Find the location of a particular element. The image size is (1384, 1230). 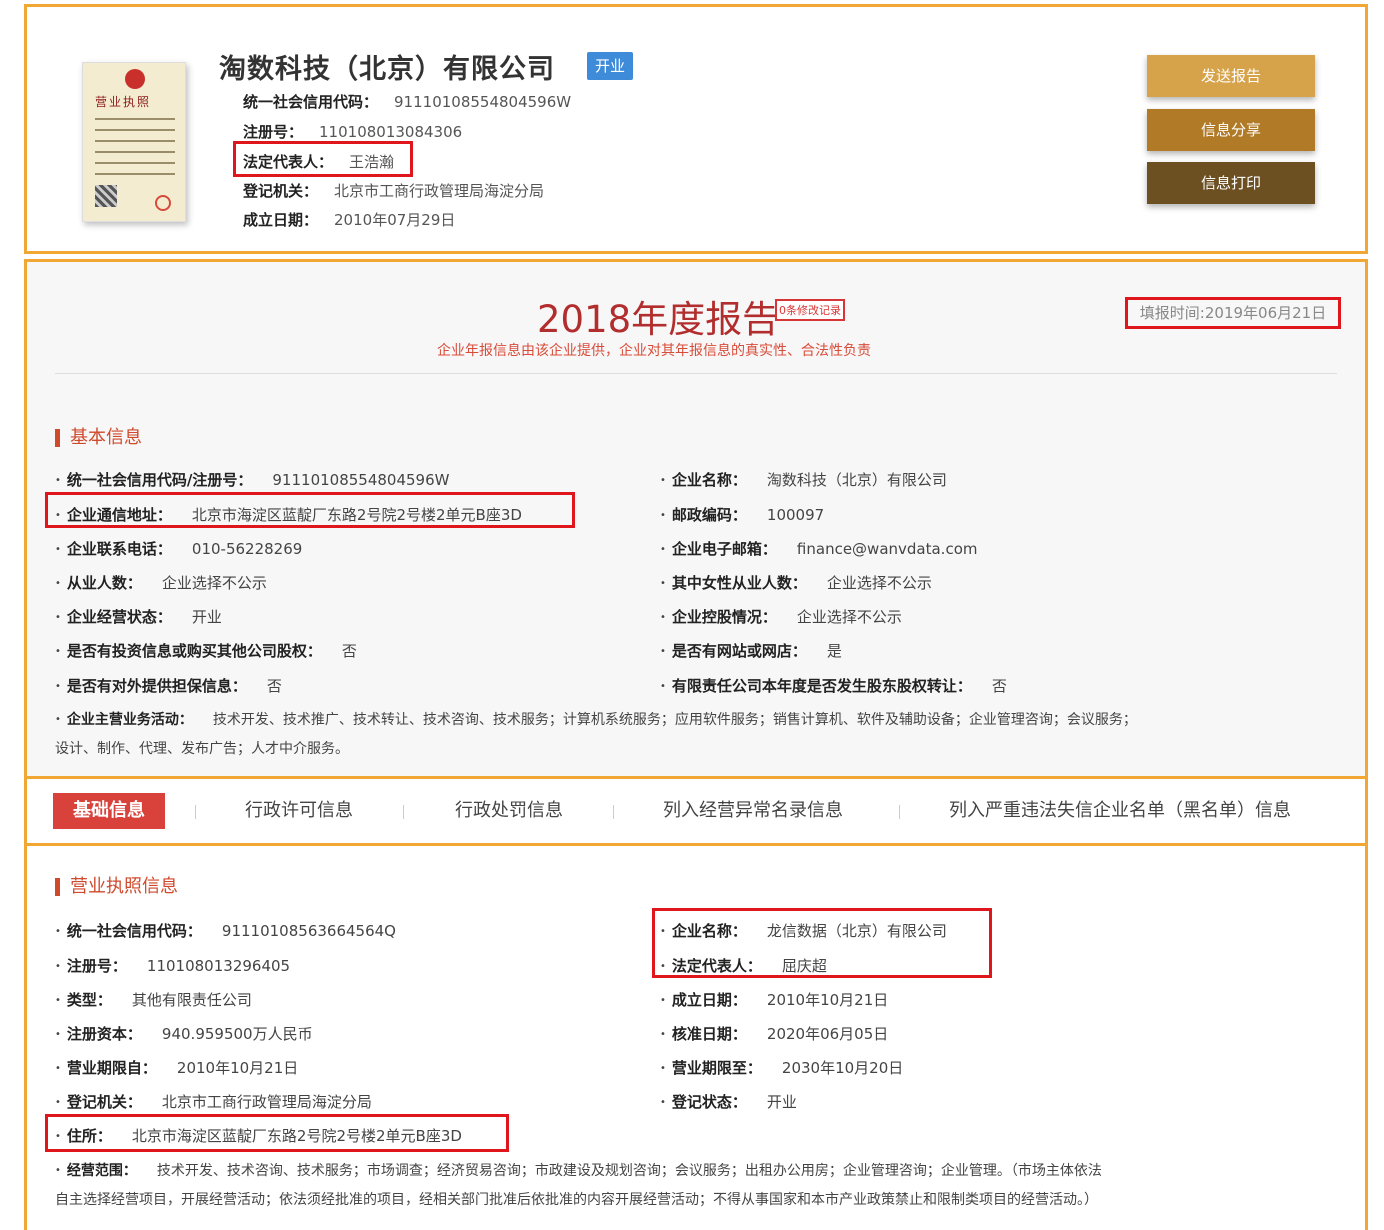

report-business-activities-cont: 设计、制作、代理、发布广告；人才中介服务。 is located at coordinates (202, 749).